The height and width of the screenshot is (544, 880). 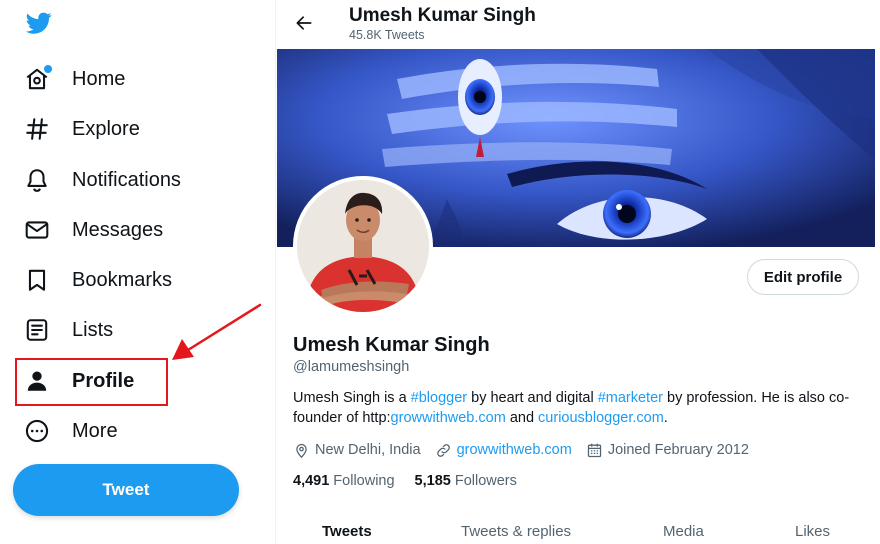 What do you see at coordinates (37, 280) in the screenshot?
I see `bookmark-icon` at bounding box center [37, 280].